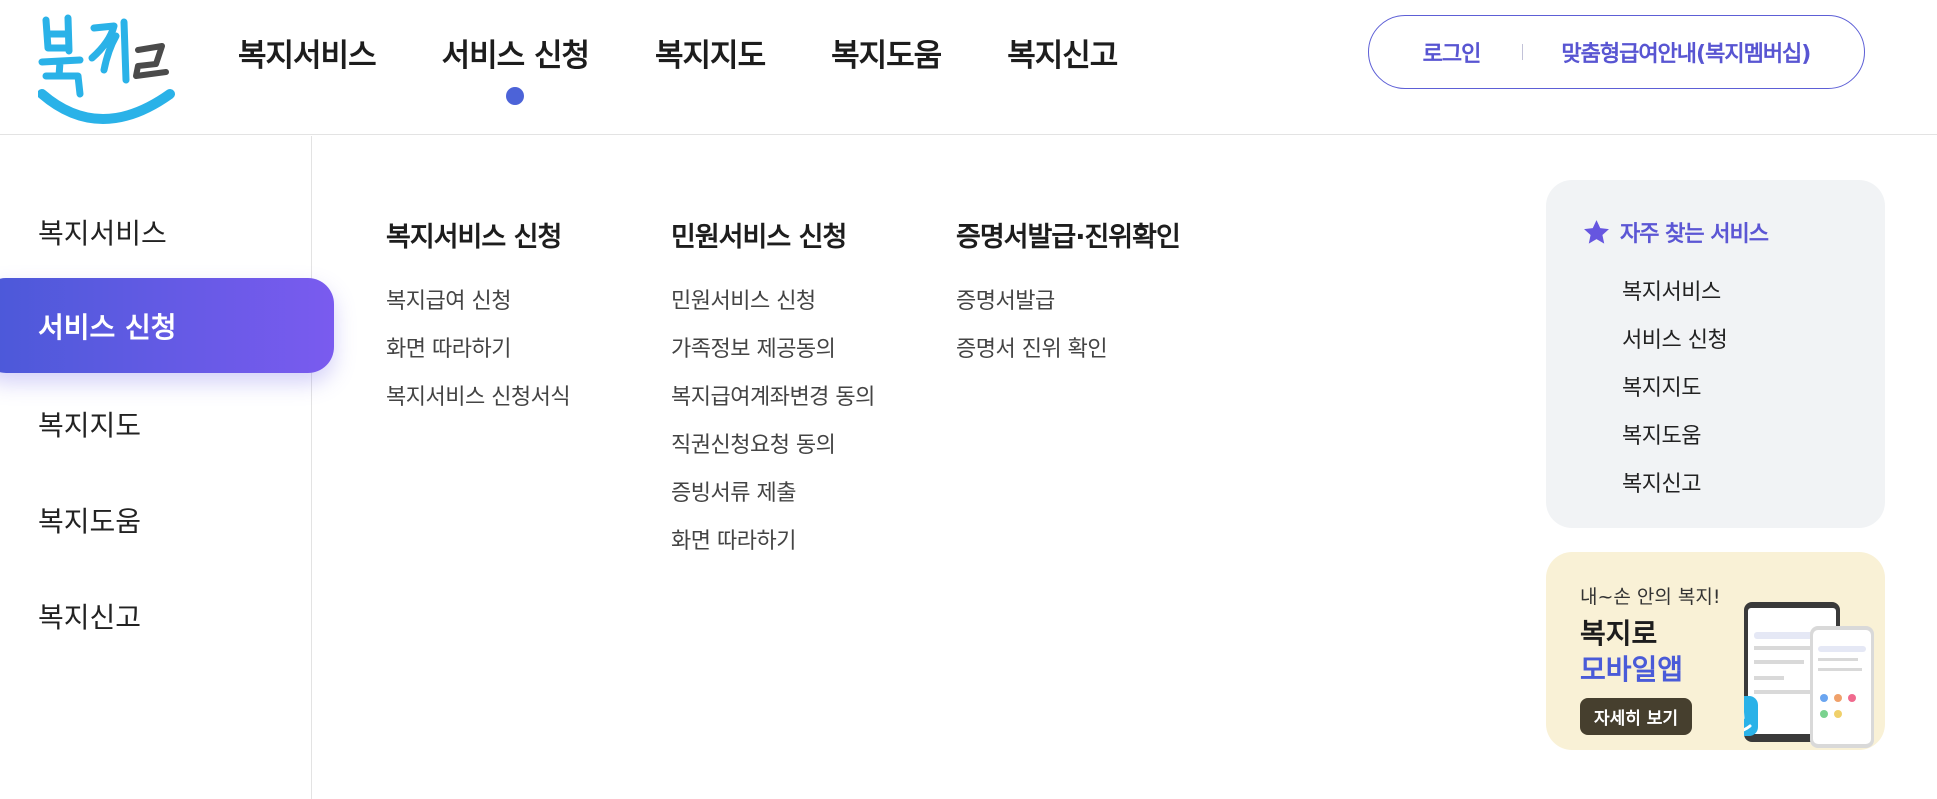 Image resolution: width=1937 pixels, height=799 pixels. Describe the element at coordinates (1674, 437) in the screenshot. I see `favorite-link: 복지도움` at that location.